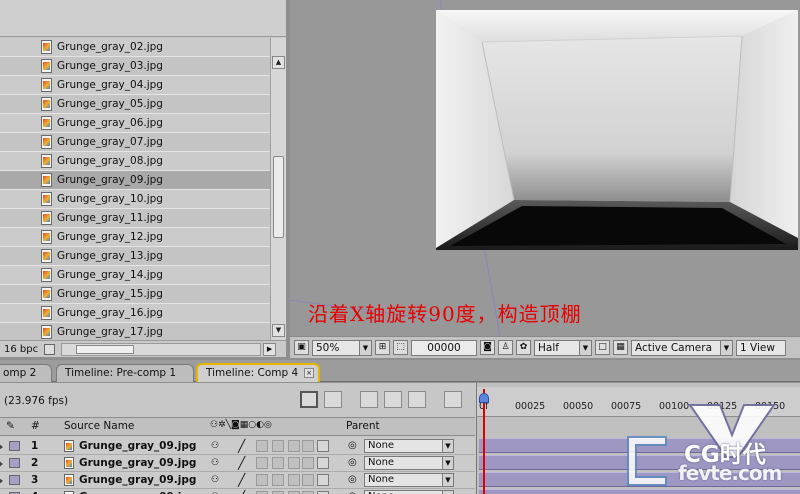 Image resolution: width=800 pixels, height=494 pixels. I want to click on project-item: Grunge_gray_05.jpg, so click(135, 104).